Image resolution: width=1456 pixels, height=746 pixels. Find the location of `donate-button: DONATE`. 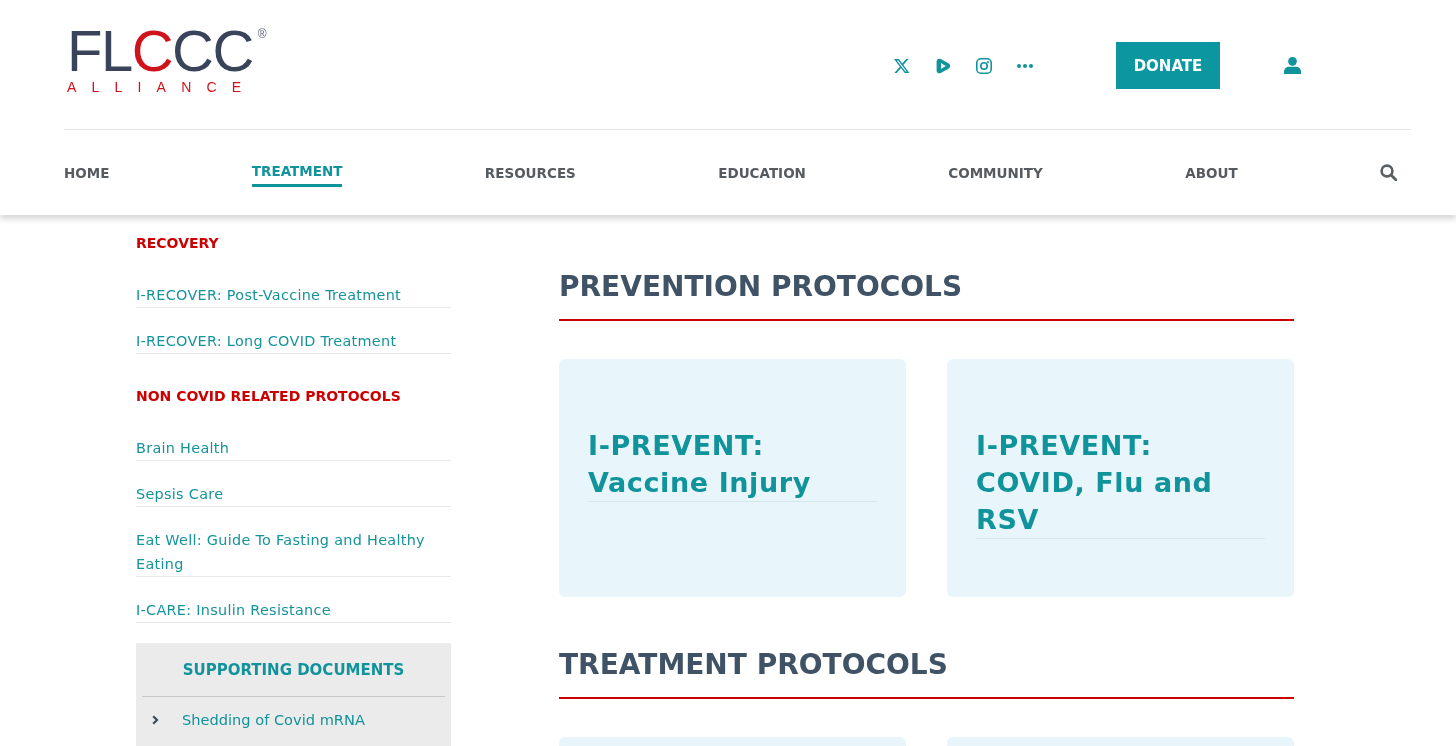

donate-button: DONATE is located at coordinates (1168, 65).